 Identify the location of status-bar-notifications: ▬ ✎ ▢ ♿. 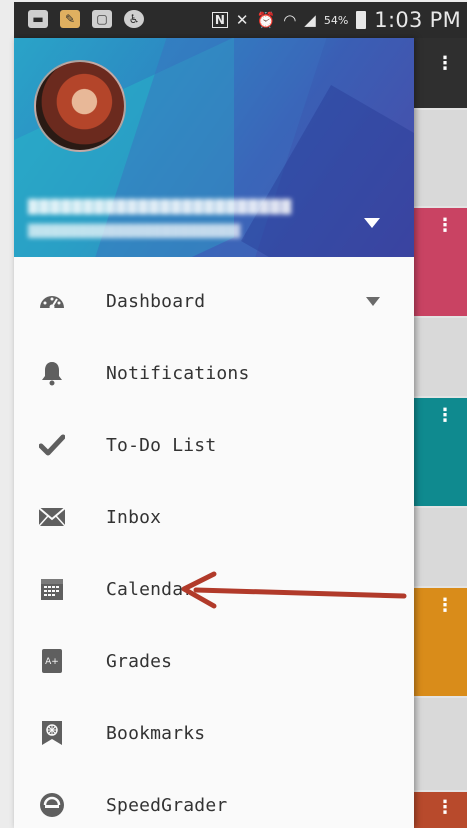
(86, 19).